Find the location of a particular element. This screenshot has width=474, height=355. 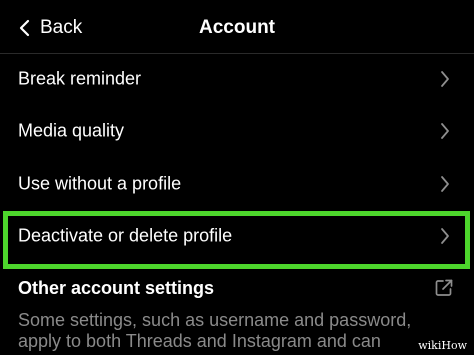

back-button: Back is located at coordinates (50, 28).